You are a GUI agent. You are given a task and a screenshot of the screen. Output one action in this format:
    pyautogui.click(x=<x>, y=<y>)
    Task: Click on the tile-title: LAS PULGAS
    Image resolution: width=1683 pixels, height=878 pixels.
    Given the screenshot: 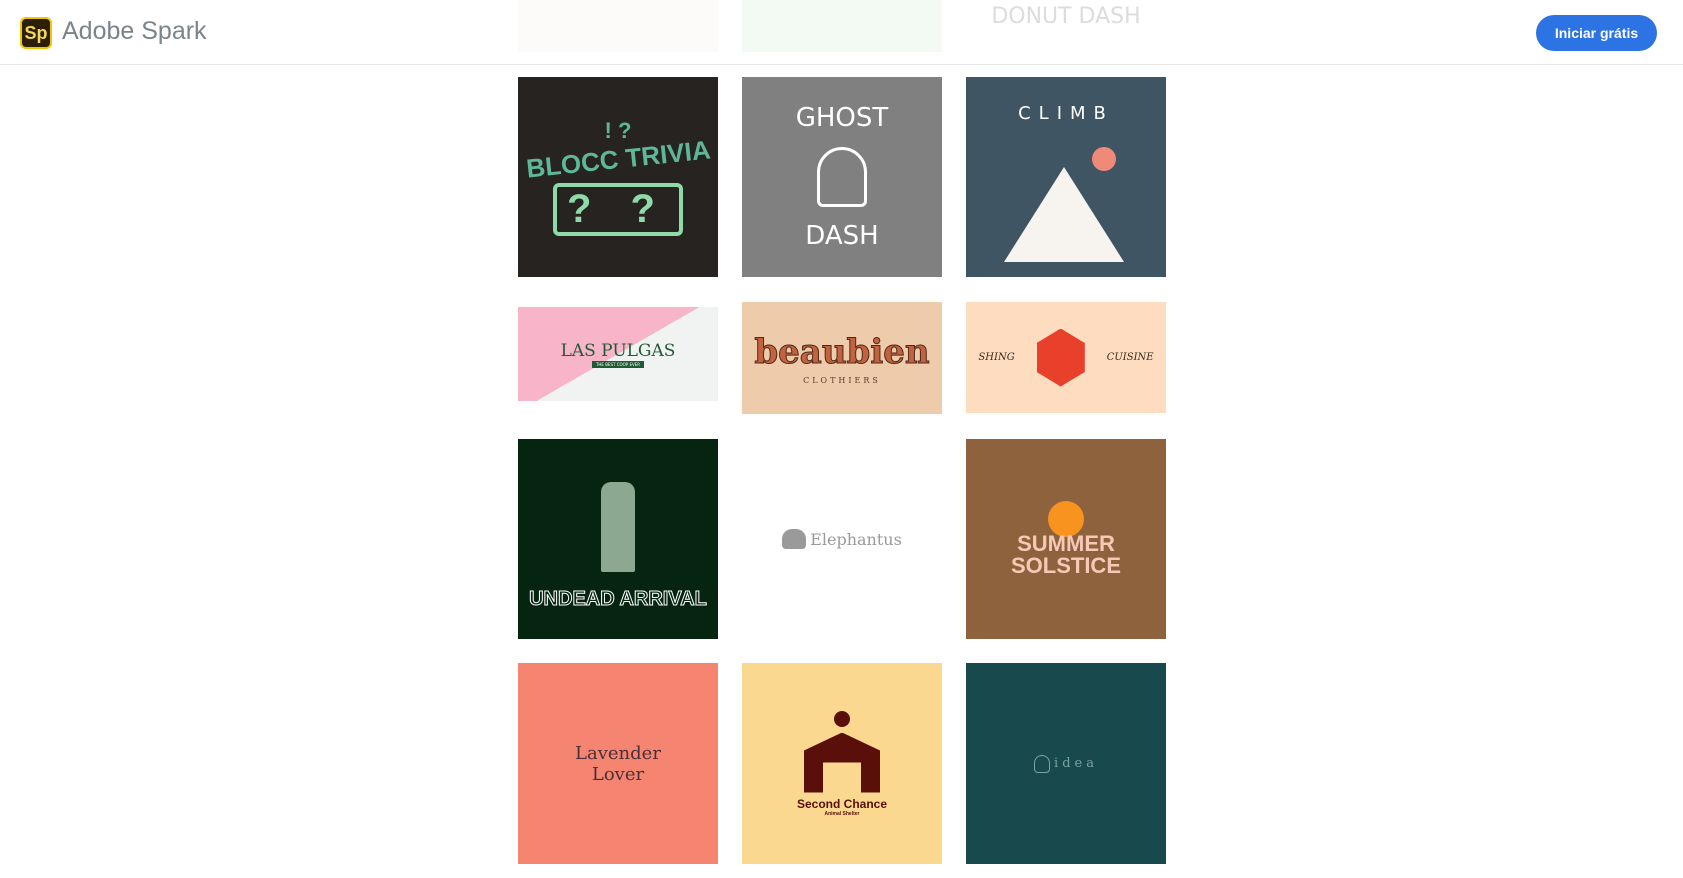 What is the action you would take?
    pyautogui.click(x=618, y=350)
    